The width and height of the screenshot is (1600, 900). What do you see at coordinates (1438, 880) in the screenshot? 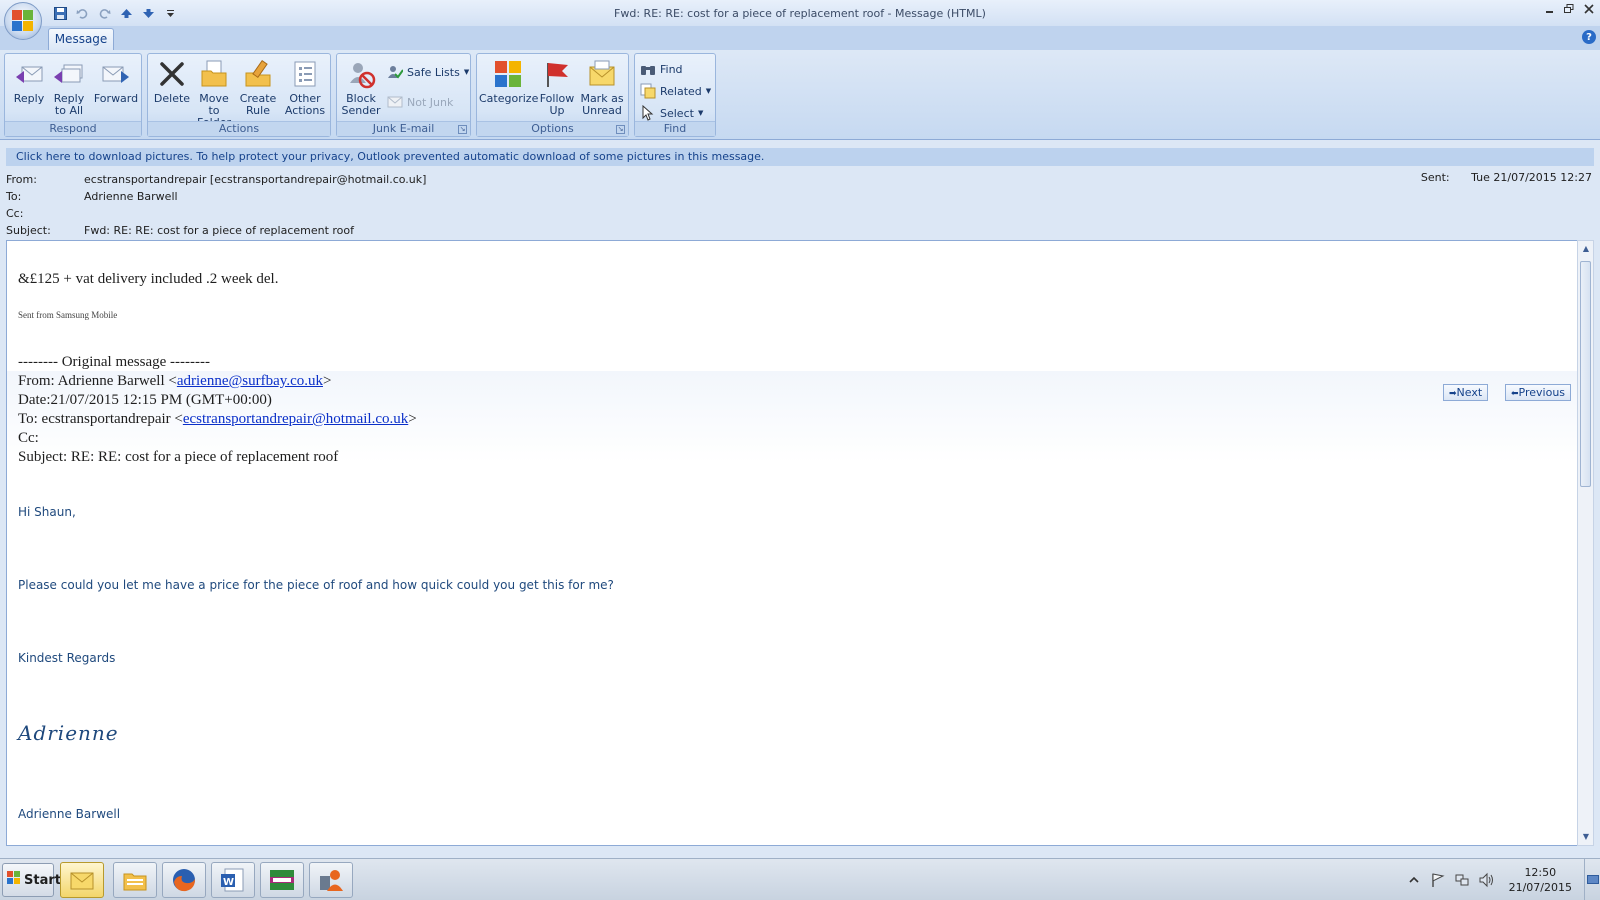
I see `action-center-flag-icon` at bounding box center [1438, 880].